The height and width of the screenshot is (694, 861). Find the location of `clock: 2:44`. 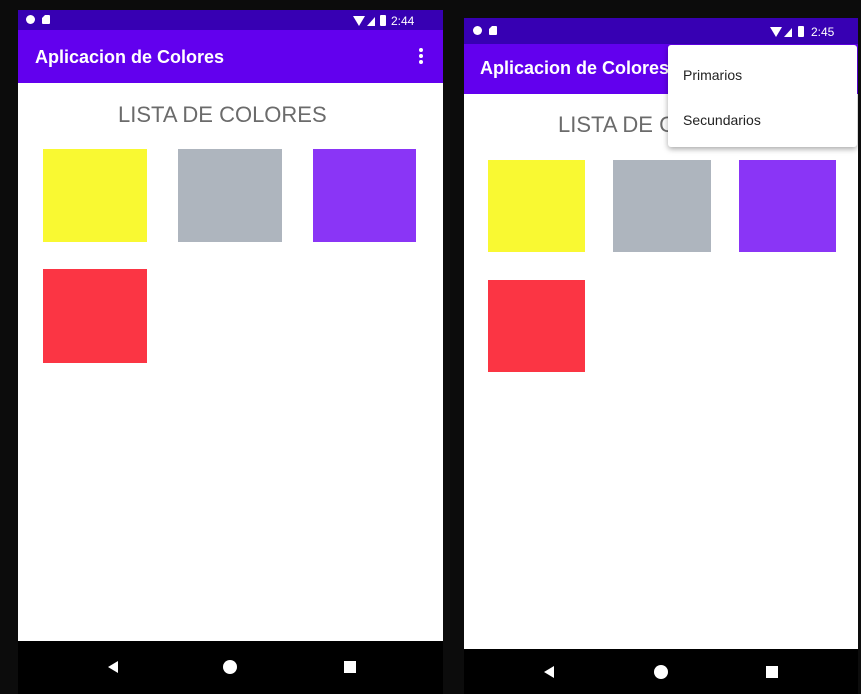

clock: 2:44 is located at coordinates (403, 21).